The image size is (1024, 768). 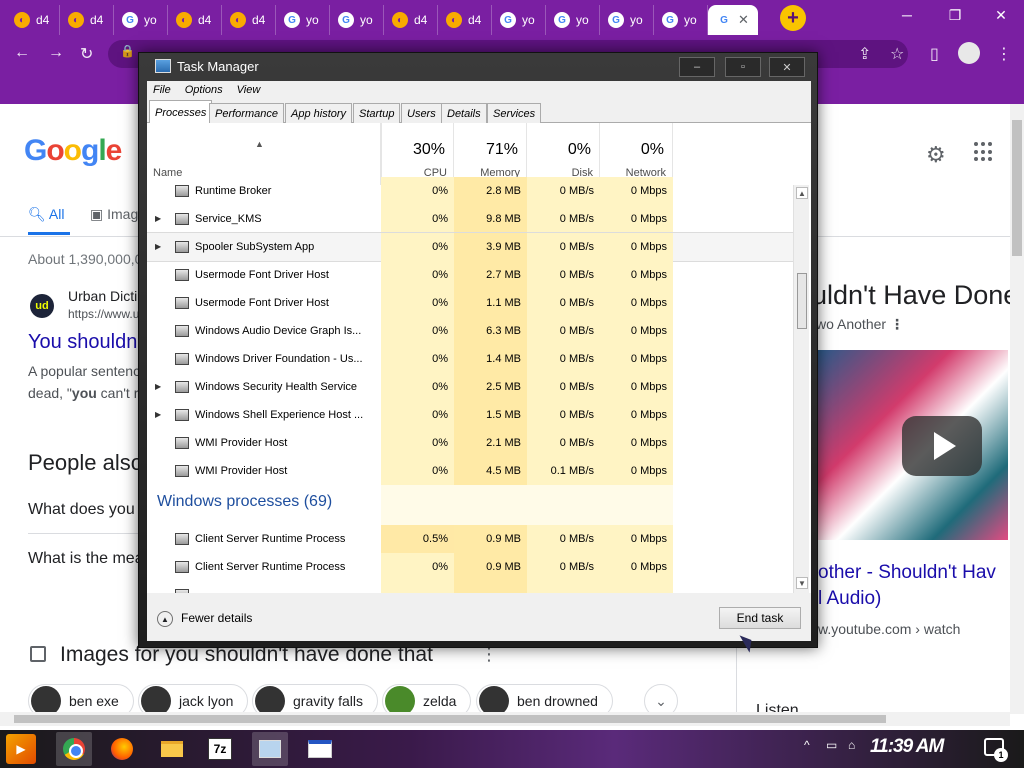 What do you see at coordinates (42, 306) in the screenshot?
I see `site-favicon: ud` at bounding box center [42, 306].